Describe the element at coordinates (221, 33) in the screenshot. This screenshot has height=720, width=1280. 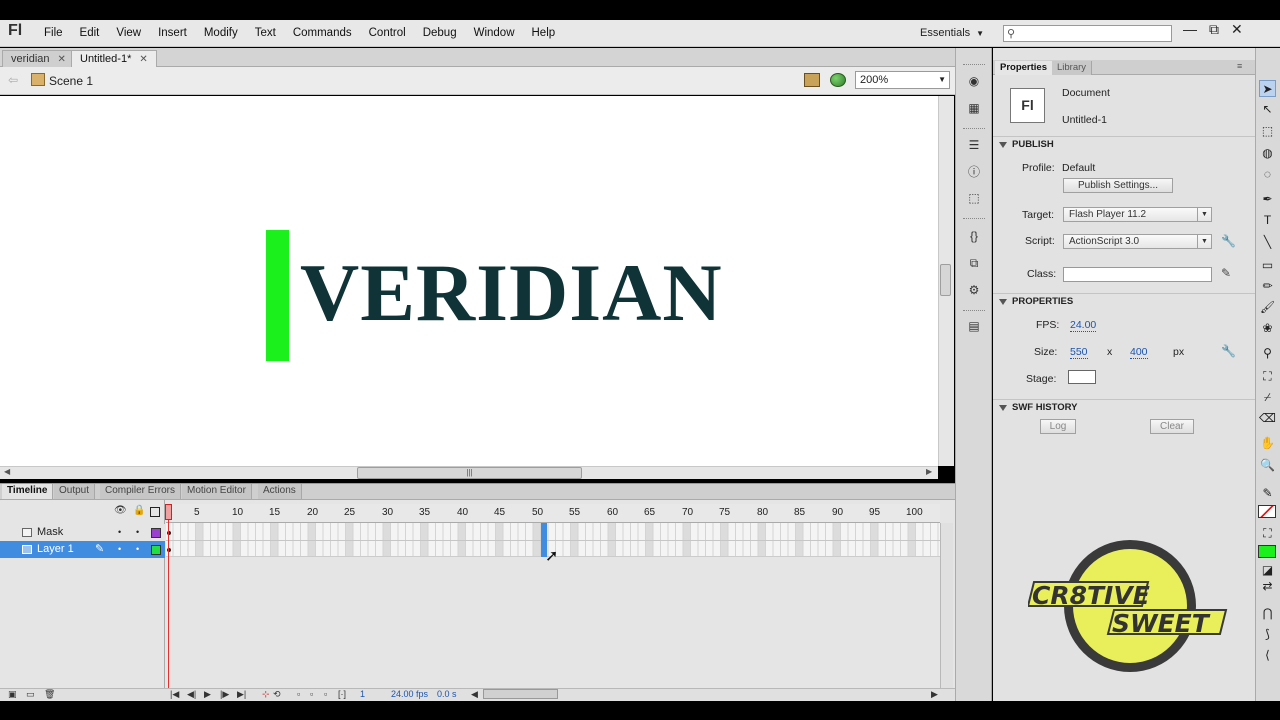
I see `menu-modify: Modify` at that location.